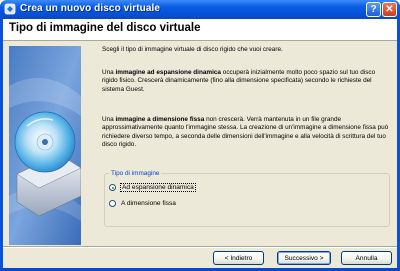  Describe the element at coordinates (366, 258) in the screenshot. I see `cancel-button: Annulla` at that location.